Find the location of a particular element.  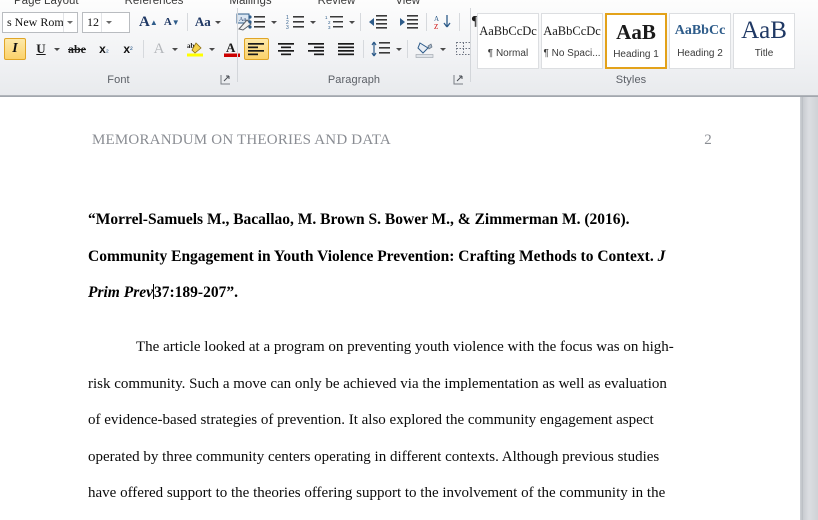

align-right-button is located at coordinates (316, 49).